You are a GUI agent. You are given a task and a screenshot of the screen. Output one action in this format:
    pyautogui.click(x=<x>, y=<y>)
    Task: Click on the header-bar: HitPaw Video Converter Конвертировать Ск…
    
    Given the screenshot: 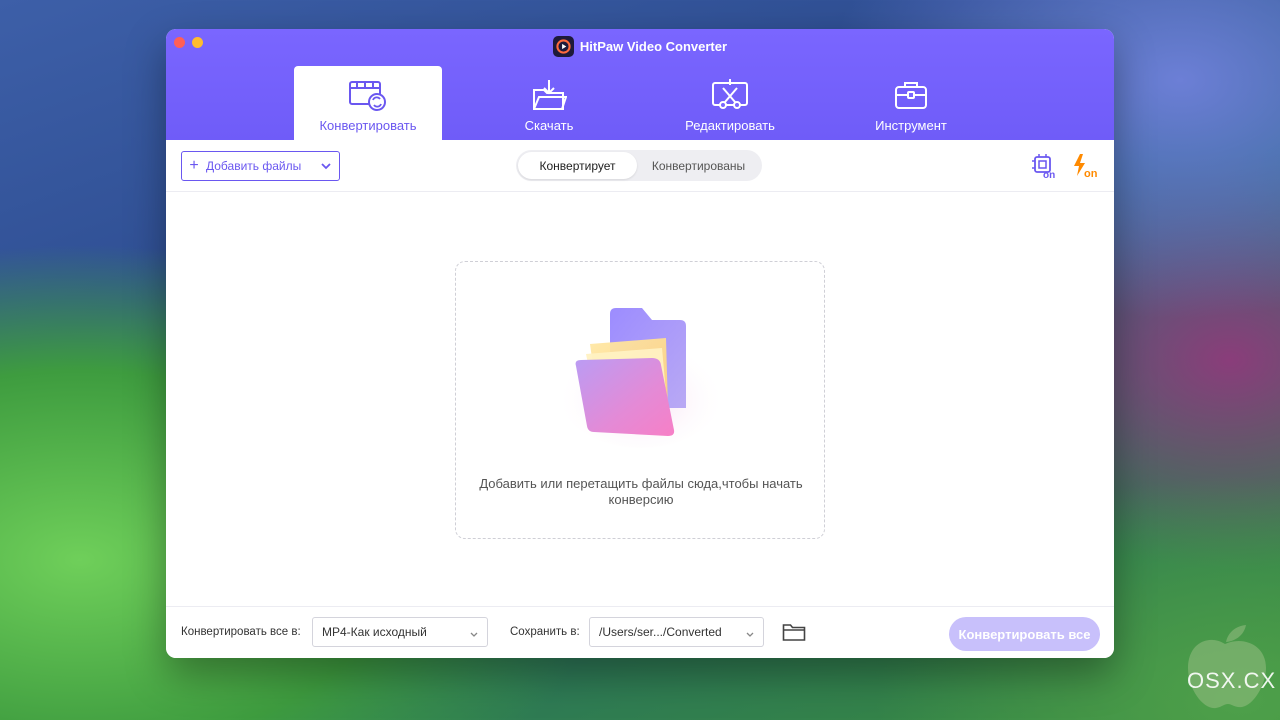 What is the action you would take?
    pyautogui.click(x=640, y=84)
    